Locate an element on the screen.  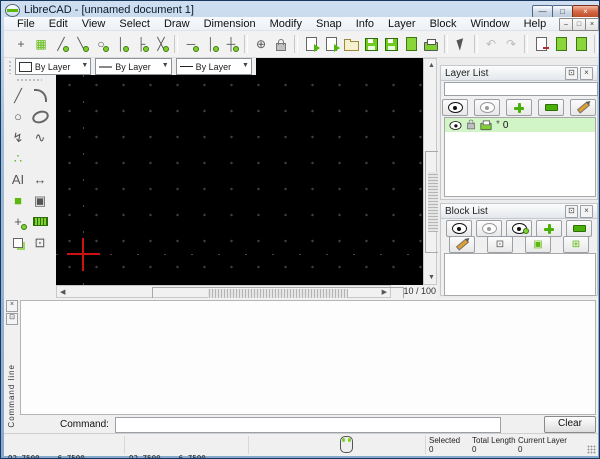
title-bar: LibreCAD - [unnamed document 1] is located at coordinates (301, 10).